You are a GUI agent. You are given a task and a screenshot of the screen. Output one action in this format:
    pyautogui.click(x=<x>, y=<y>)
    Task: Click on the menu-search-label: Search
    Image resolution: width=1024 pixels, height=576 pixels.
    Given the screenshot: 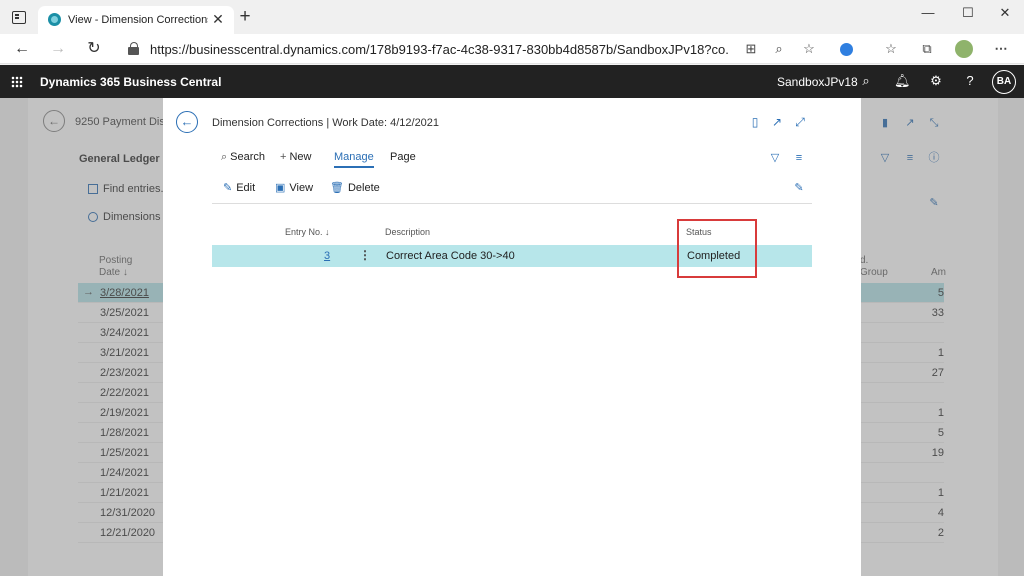 What is the action you would take?
    pyautogui.click(x=248, y=157)
    